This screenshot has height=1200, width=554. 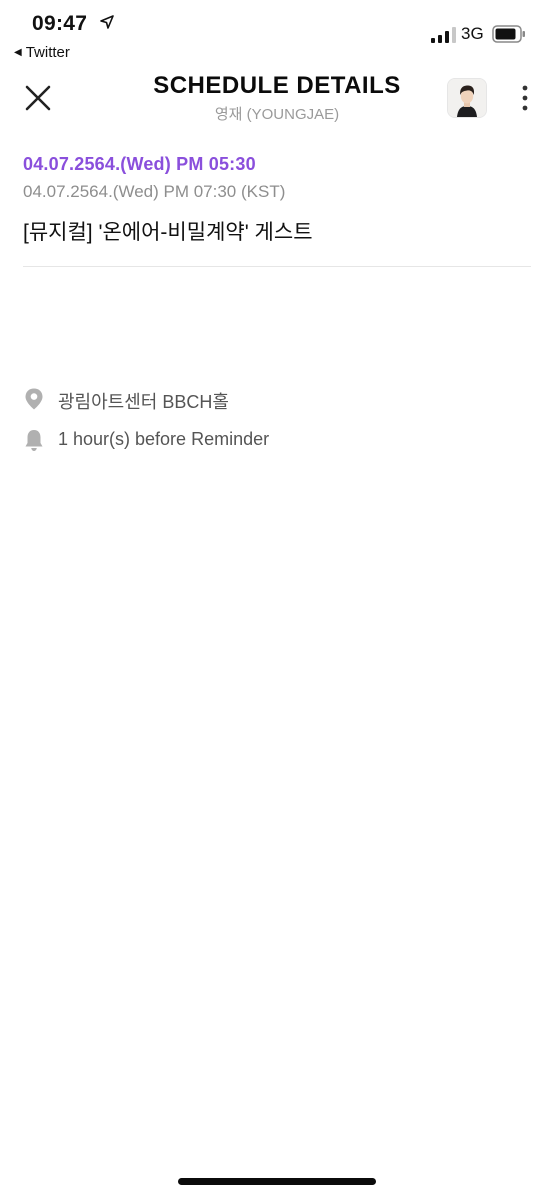 What do you see at coordinates (143, 402) in the screenshot?
I see `location-text: 광림아트센터 BBCH홀` at bounding box center [143, 402].